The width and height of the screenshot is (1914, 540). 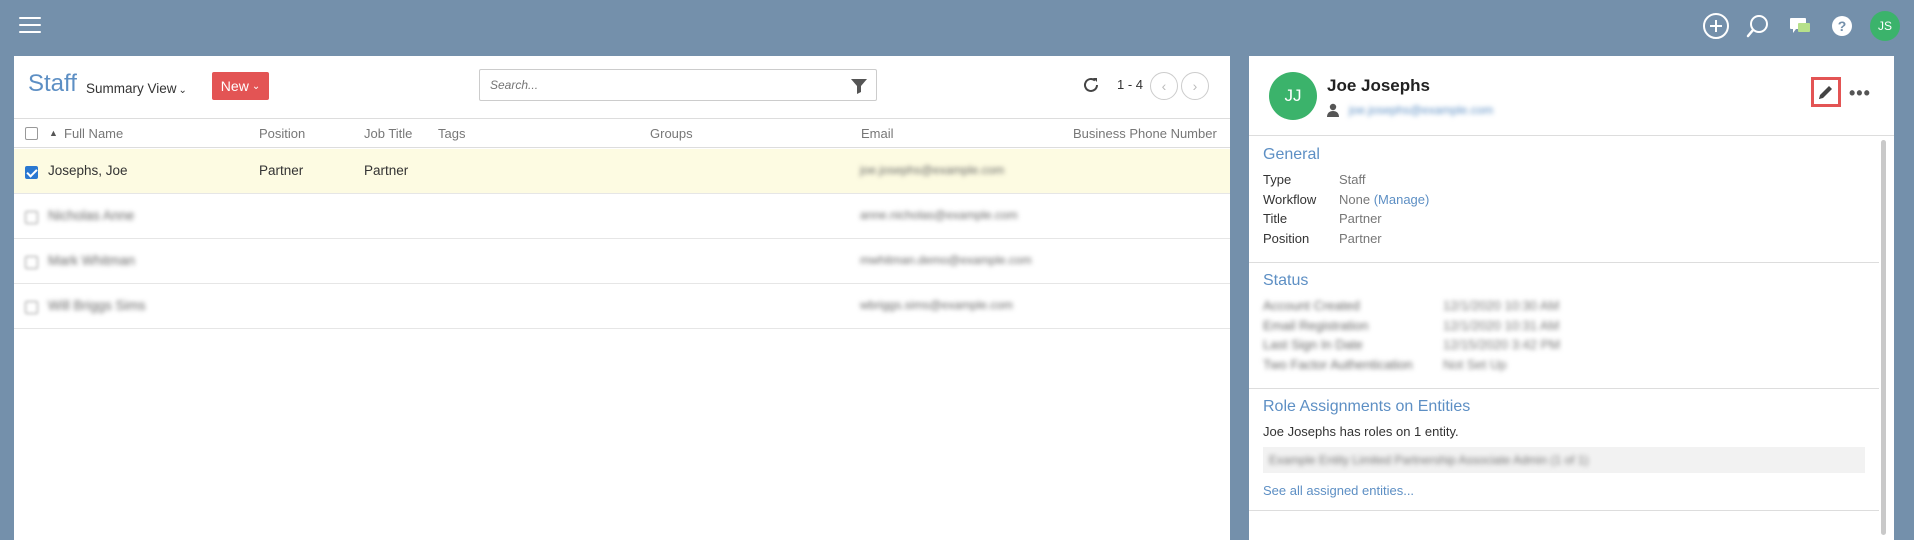 What do you see at coordinates (1501, 305) in the screenshot?
I see `status-value: 12/1/2020 10:30 AM` at bounding box center [1501, 305].